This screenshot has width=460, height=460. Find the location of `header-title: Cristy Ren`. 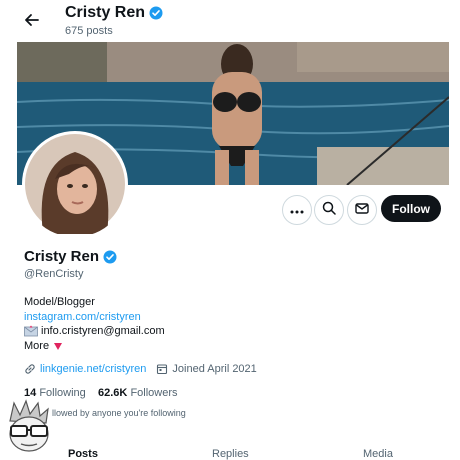

header-title: Cristy Ren is located at coordinates (105, 12).